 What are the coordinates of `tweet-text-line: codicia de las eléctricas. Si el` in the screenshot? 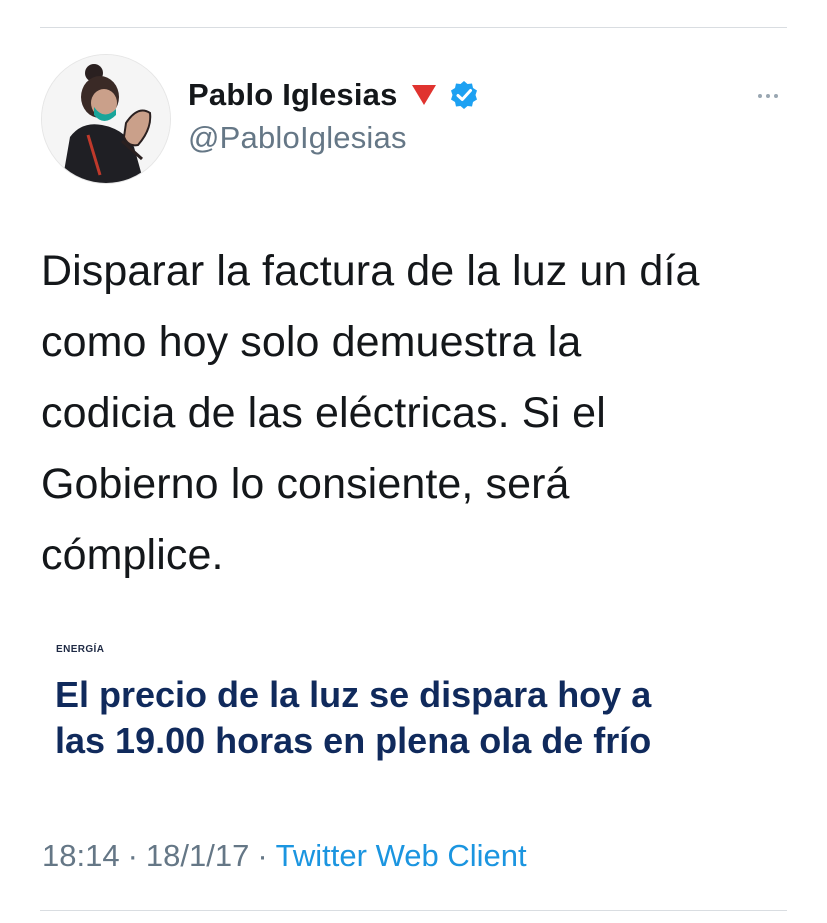 It's located at (323, 413).